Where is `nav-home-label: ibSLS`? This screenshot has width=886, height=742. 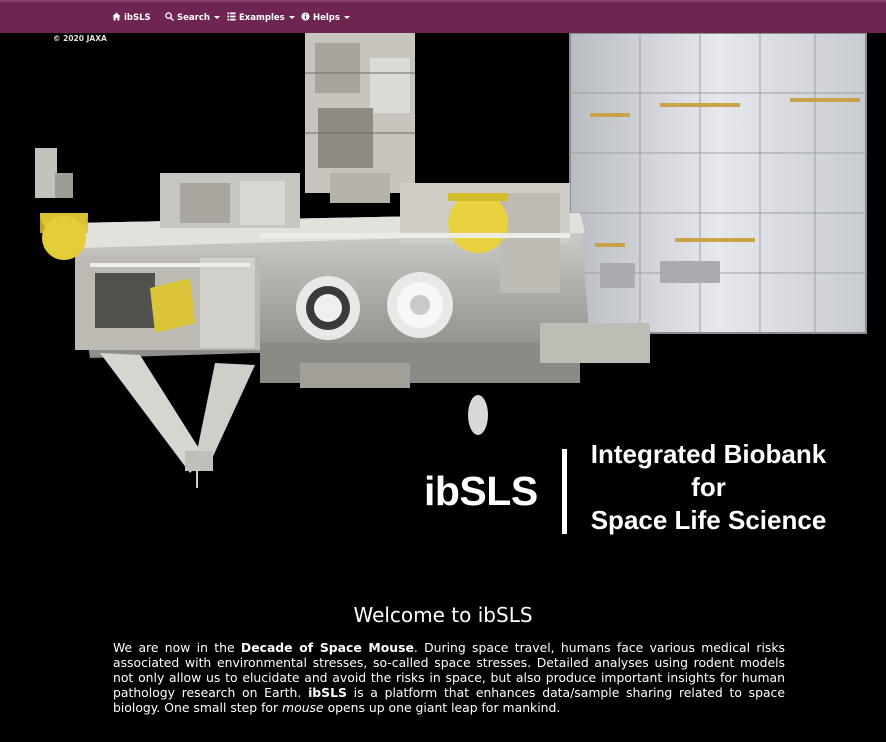
nav-home-label: ibSLS is located at coordinates (137, 17).